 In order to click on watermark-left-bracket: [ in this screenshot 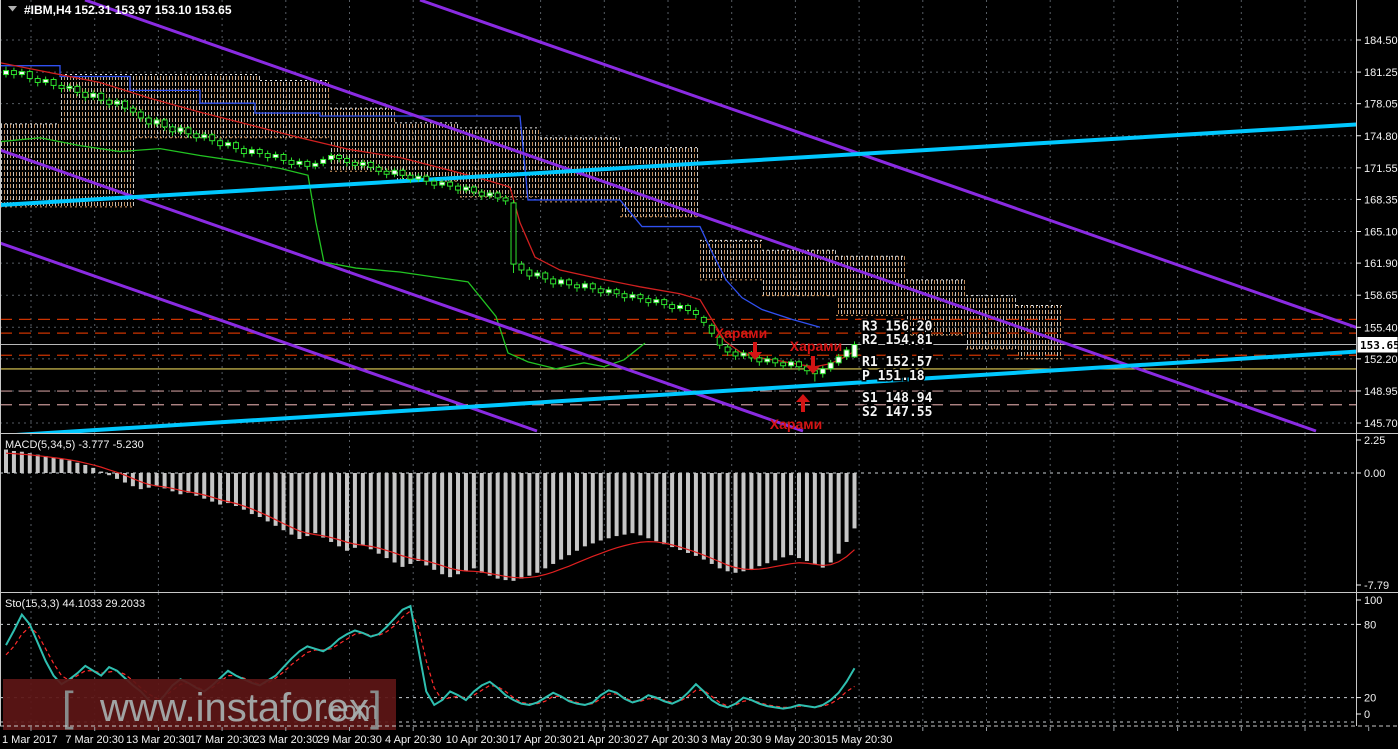, I will do `click(68, 706)`.